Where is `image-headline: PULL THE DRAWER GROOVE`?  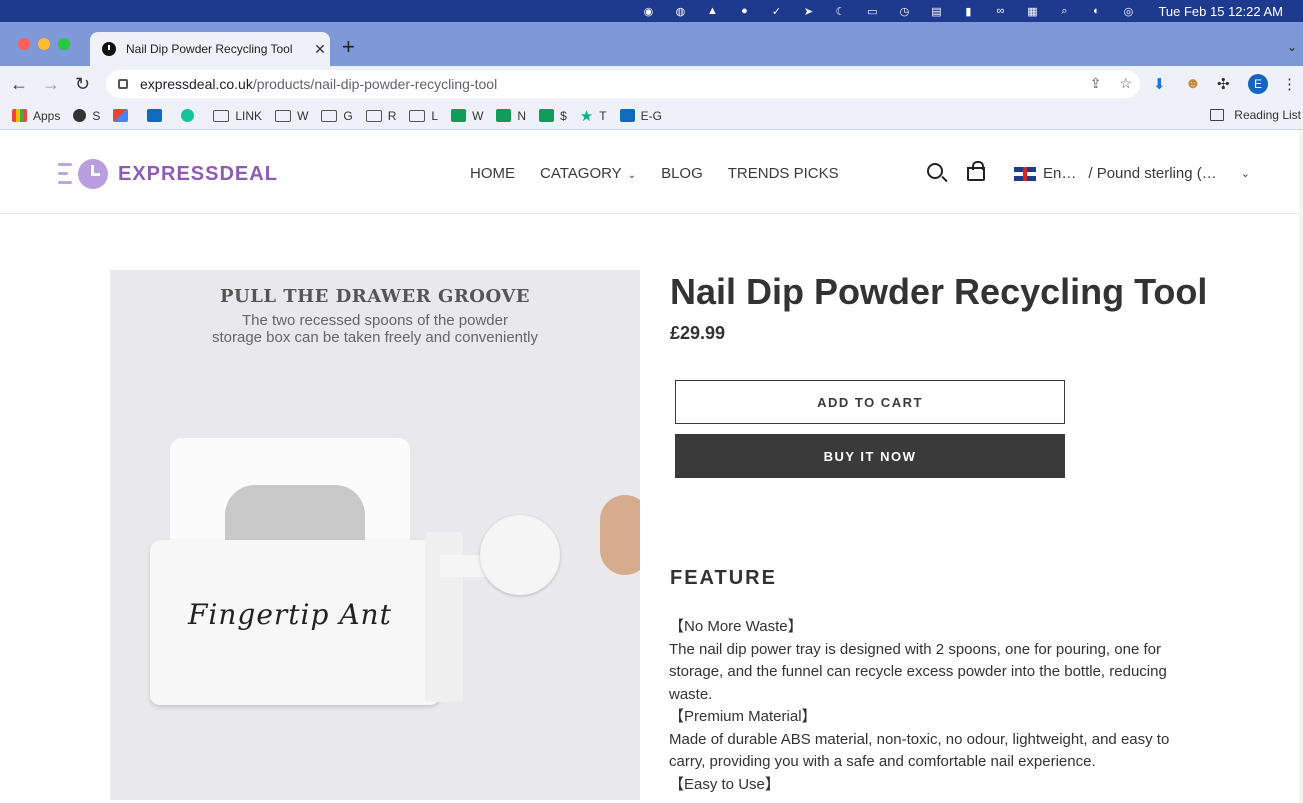 image-headline: PULL THE DRAWER GROOVE is located at coordinates (375, 296).